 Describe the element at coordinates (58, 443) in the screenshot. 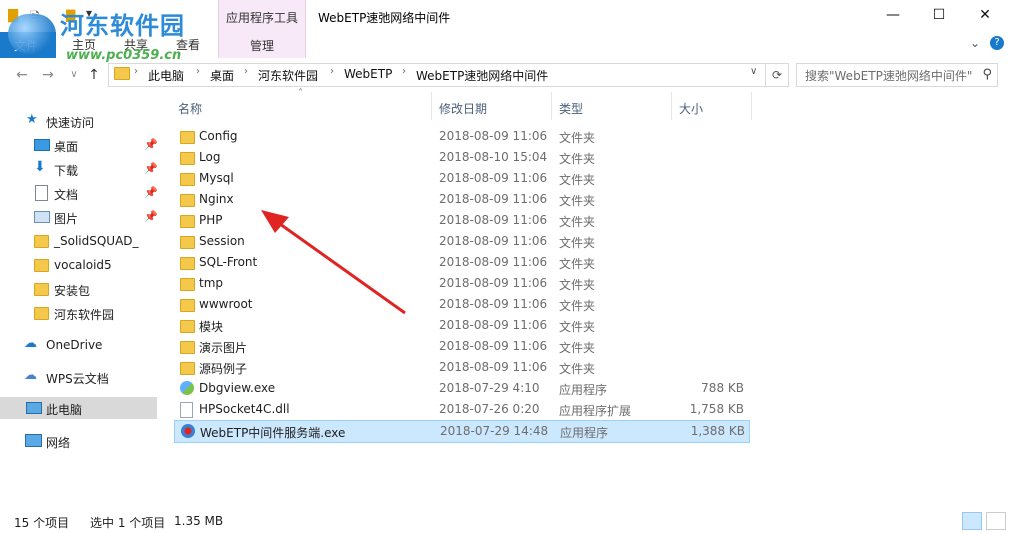

I see `sidebar-item-label: 网络` at that location.